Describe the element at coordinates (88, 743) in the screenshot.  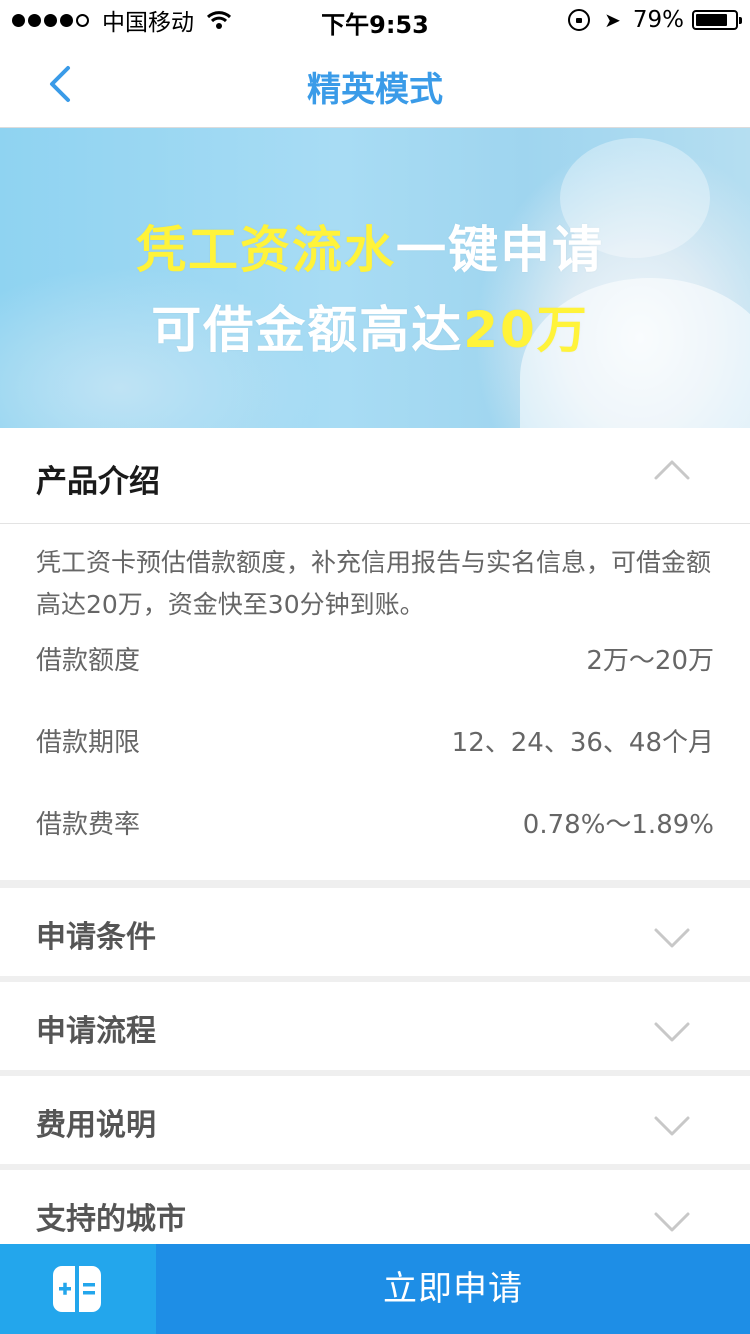
I see `spec-label: 借款期限` at that location.